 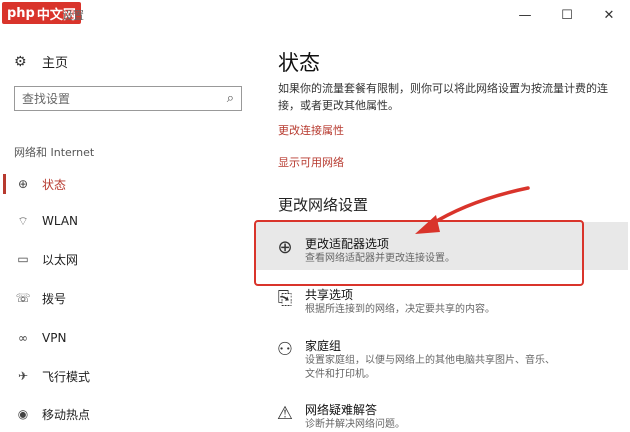 I want to click on page-title: 状态, so click(x=299, y=63).